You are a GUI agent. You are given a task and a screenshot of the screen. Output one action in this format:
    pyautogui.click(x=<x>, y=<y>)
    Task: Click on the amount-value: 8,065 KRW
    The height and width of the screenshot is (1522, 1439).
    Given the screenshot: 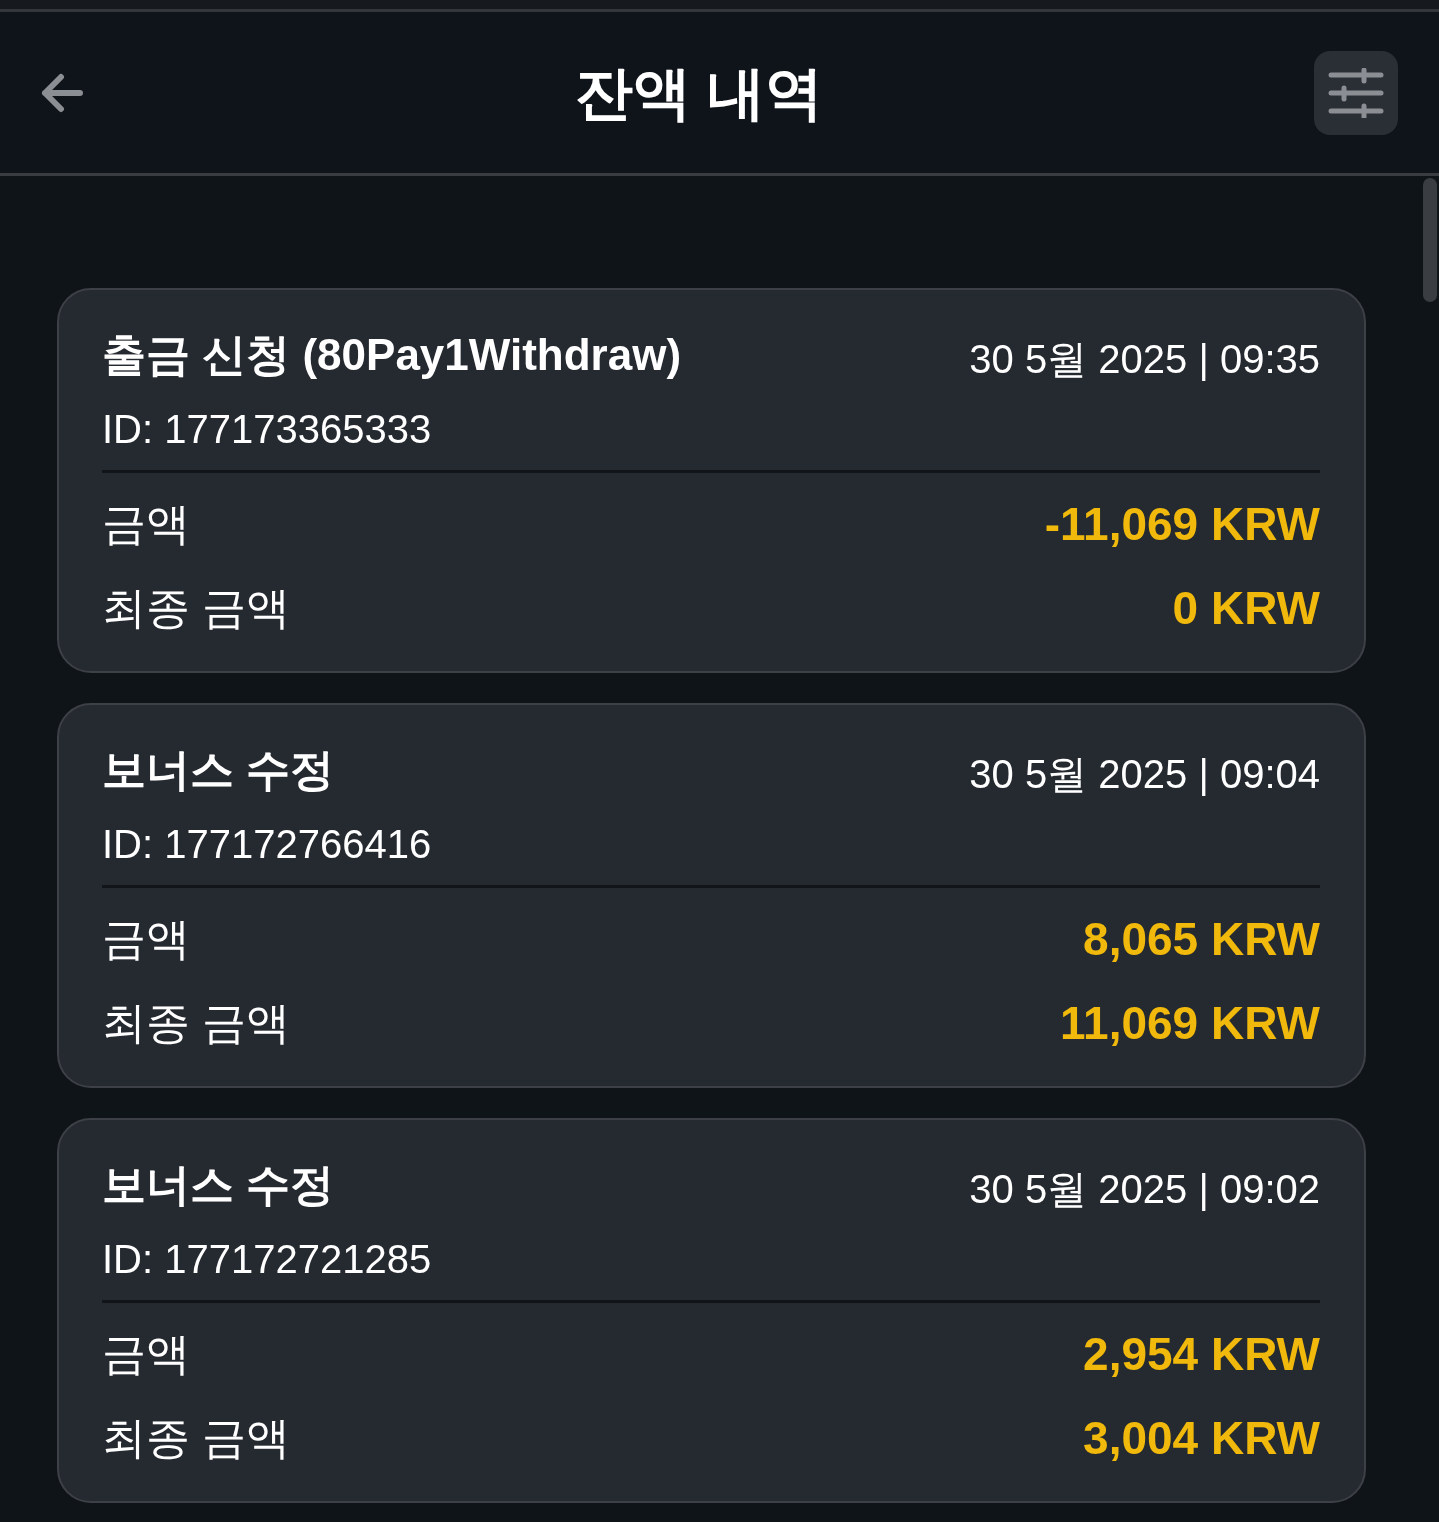 What is the action you would take?
    pyautogui.click(x=1201, y=939)
    